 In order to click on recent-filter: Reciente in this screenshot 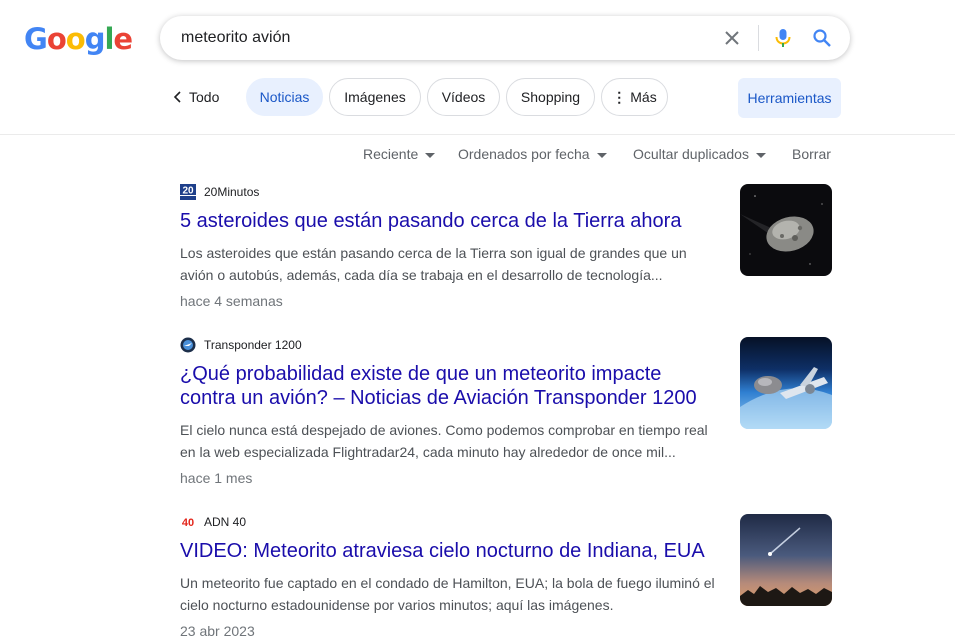, I will do `click(399, 154)`.